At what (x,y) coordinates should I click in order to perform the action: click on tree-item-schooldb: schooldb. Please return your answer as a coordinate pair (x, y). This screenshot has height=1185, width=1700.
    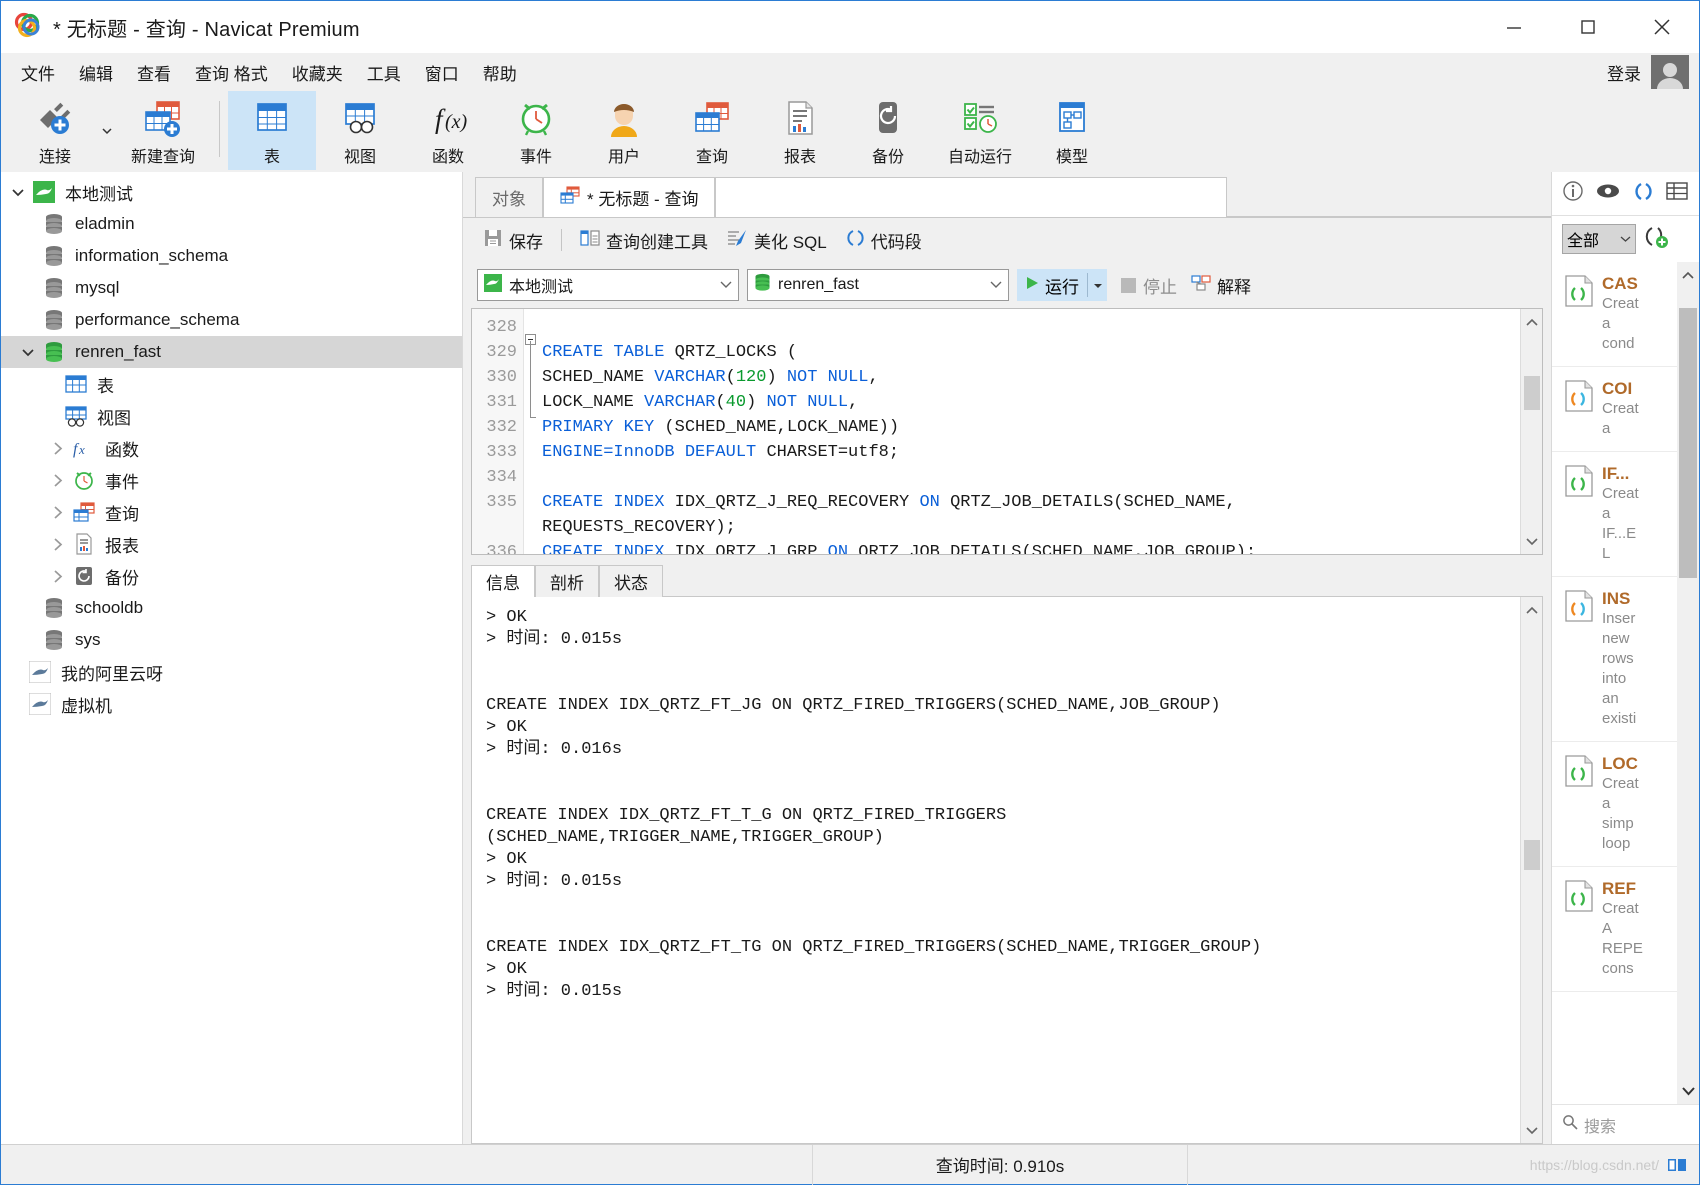
    Looking at the image, I should click on (231, 608).